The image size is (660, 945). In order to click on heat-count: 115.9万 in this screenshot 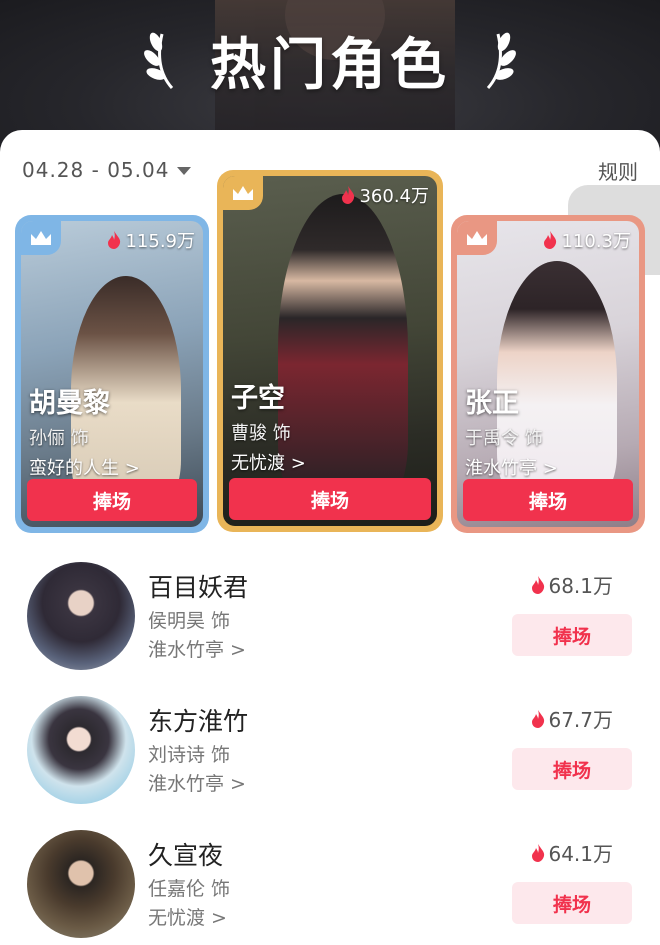, I will do `click(151, 240)`.